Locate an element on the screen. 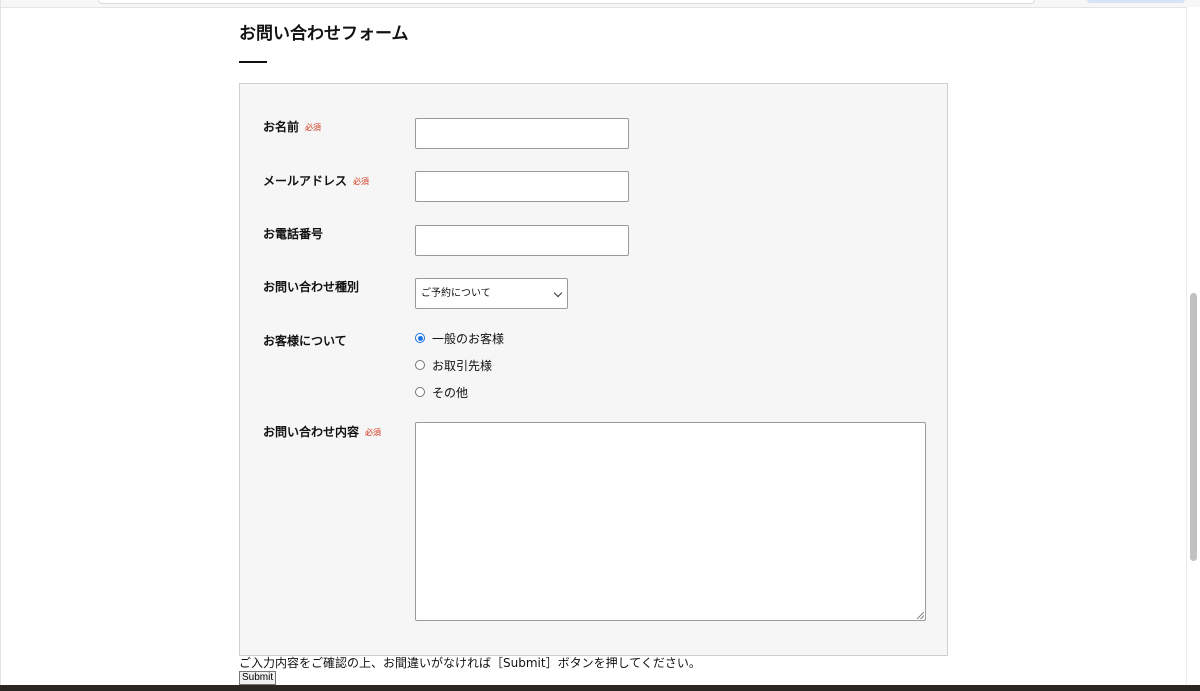 This screenshot has width=1200, height=691. message-label: お問い合わせ内容 必須 is located at coordinates (322, 432).